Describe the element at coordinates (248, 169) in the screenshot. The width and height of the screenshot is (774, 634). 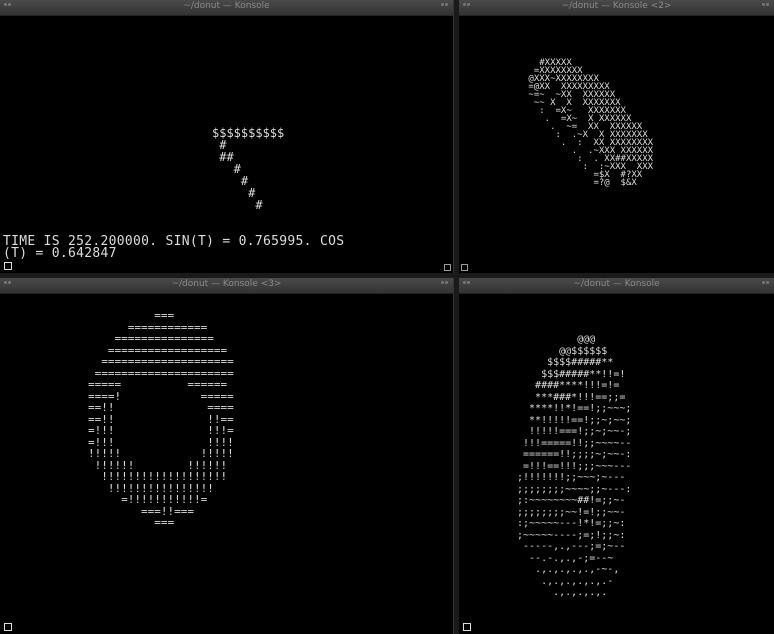
I see `ascii-render-line: $$$$$$$$$$ # ## # # # #` at that location.